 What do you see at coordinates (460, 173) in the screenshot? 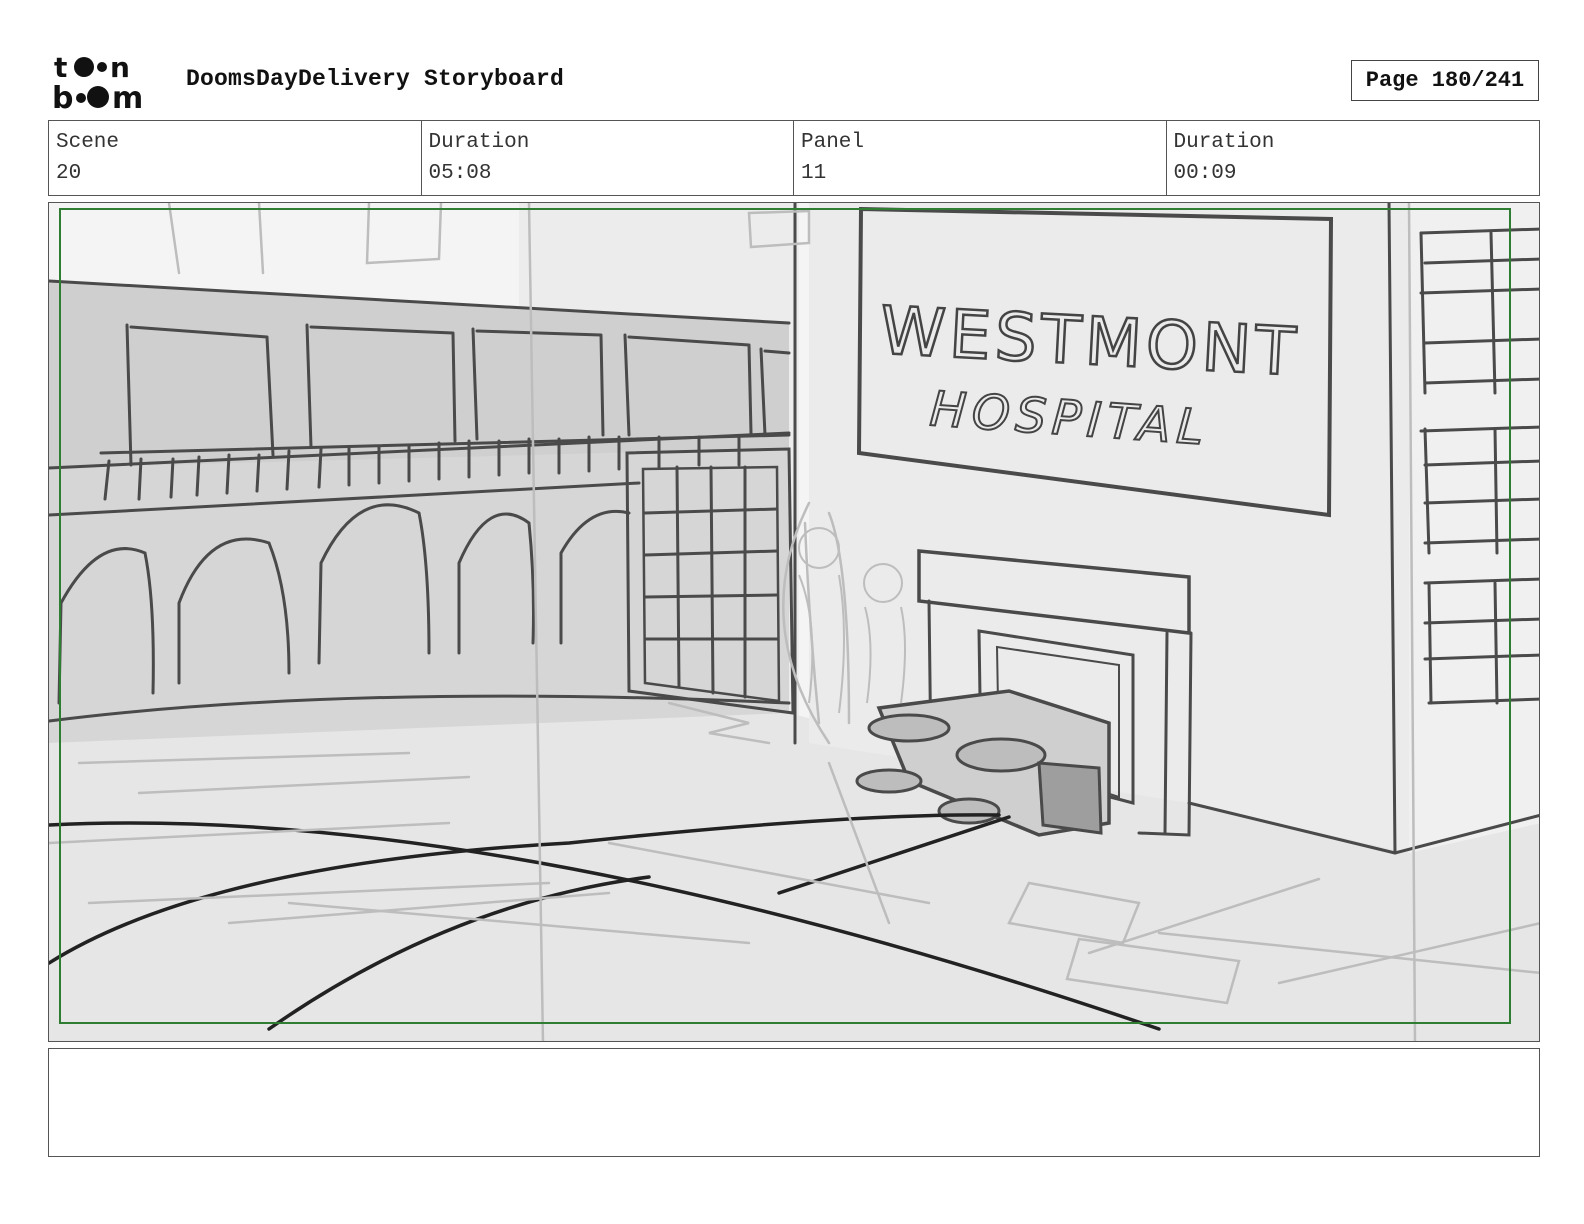
I see `scene-duration-value: 05:08` at bounding box center [460, 173].